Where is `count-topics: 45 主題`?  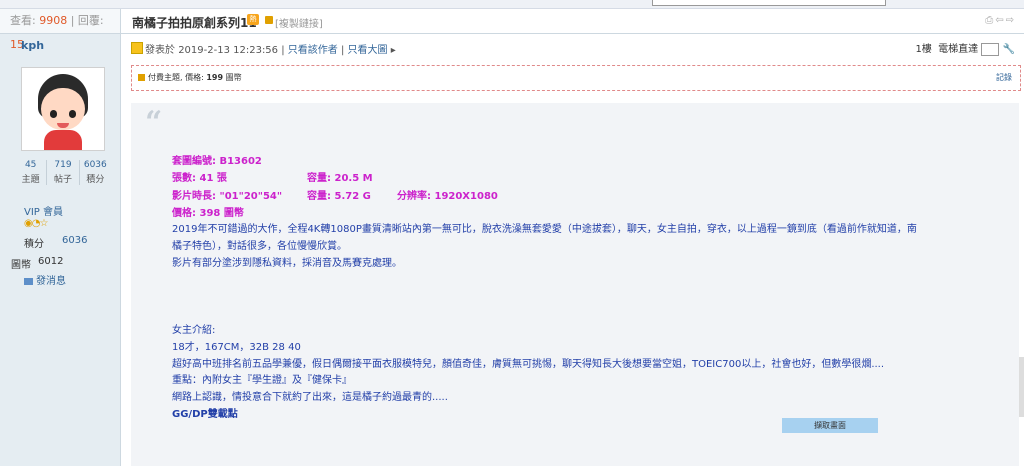
count-topics: 45 主題 is located at coordinates (30, 172).